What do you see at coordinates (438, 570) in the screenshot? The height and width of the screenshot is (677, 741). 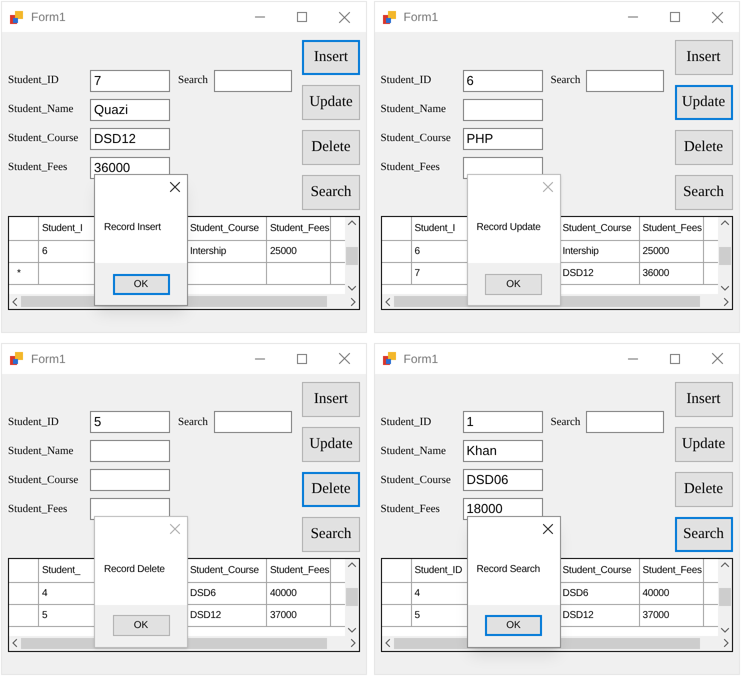 I see `column-header: Student_ID` at bounding box center [438, 570].